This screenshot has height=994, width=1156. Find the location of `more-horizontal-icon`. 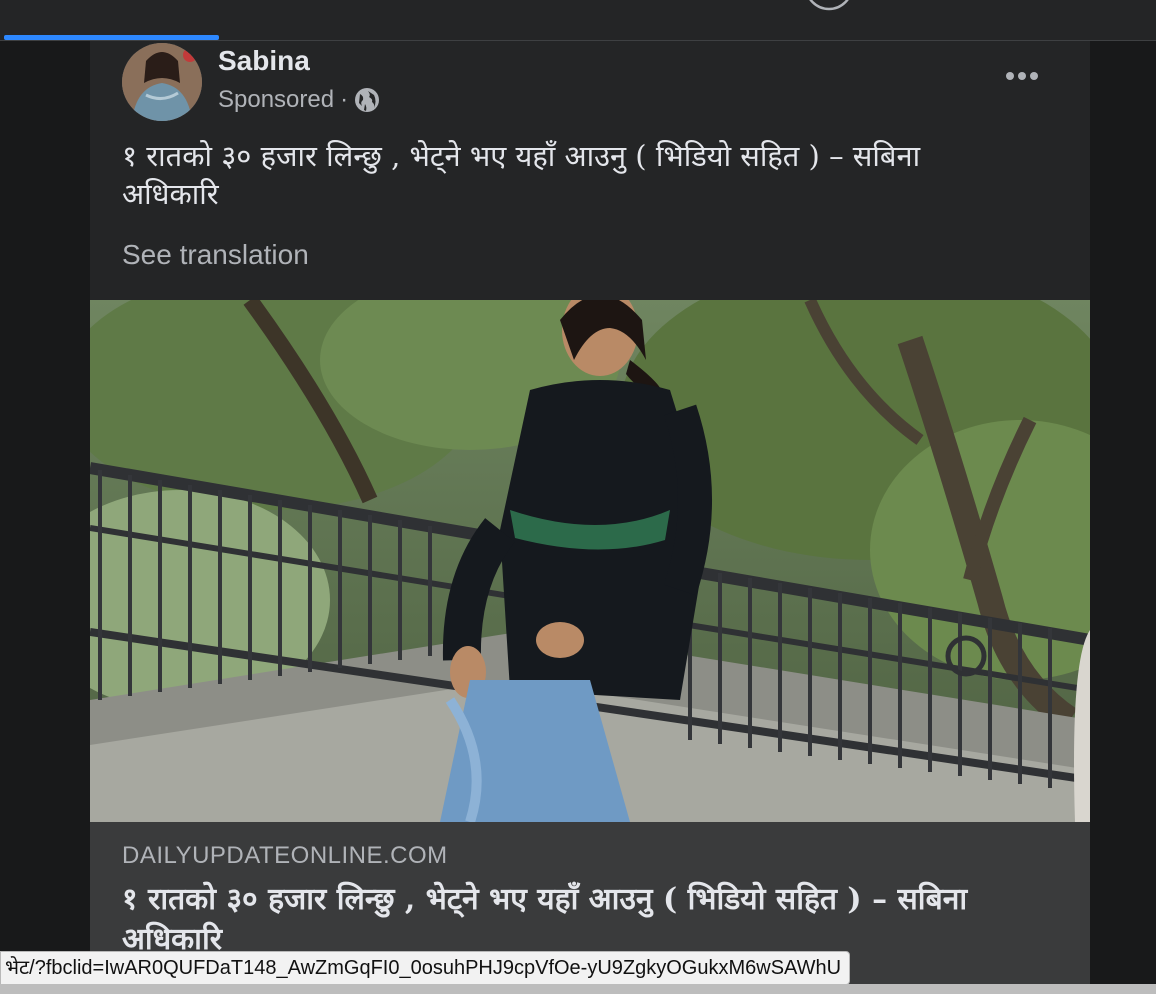

more-horizontal-icon is located at coordinates (1022, 76).